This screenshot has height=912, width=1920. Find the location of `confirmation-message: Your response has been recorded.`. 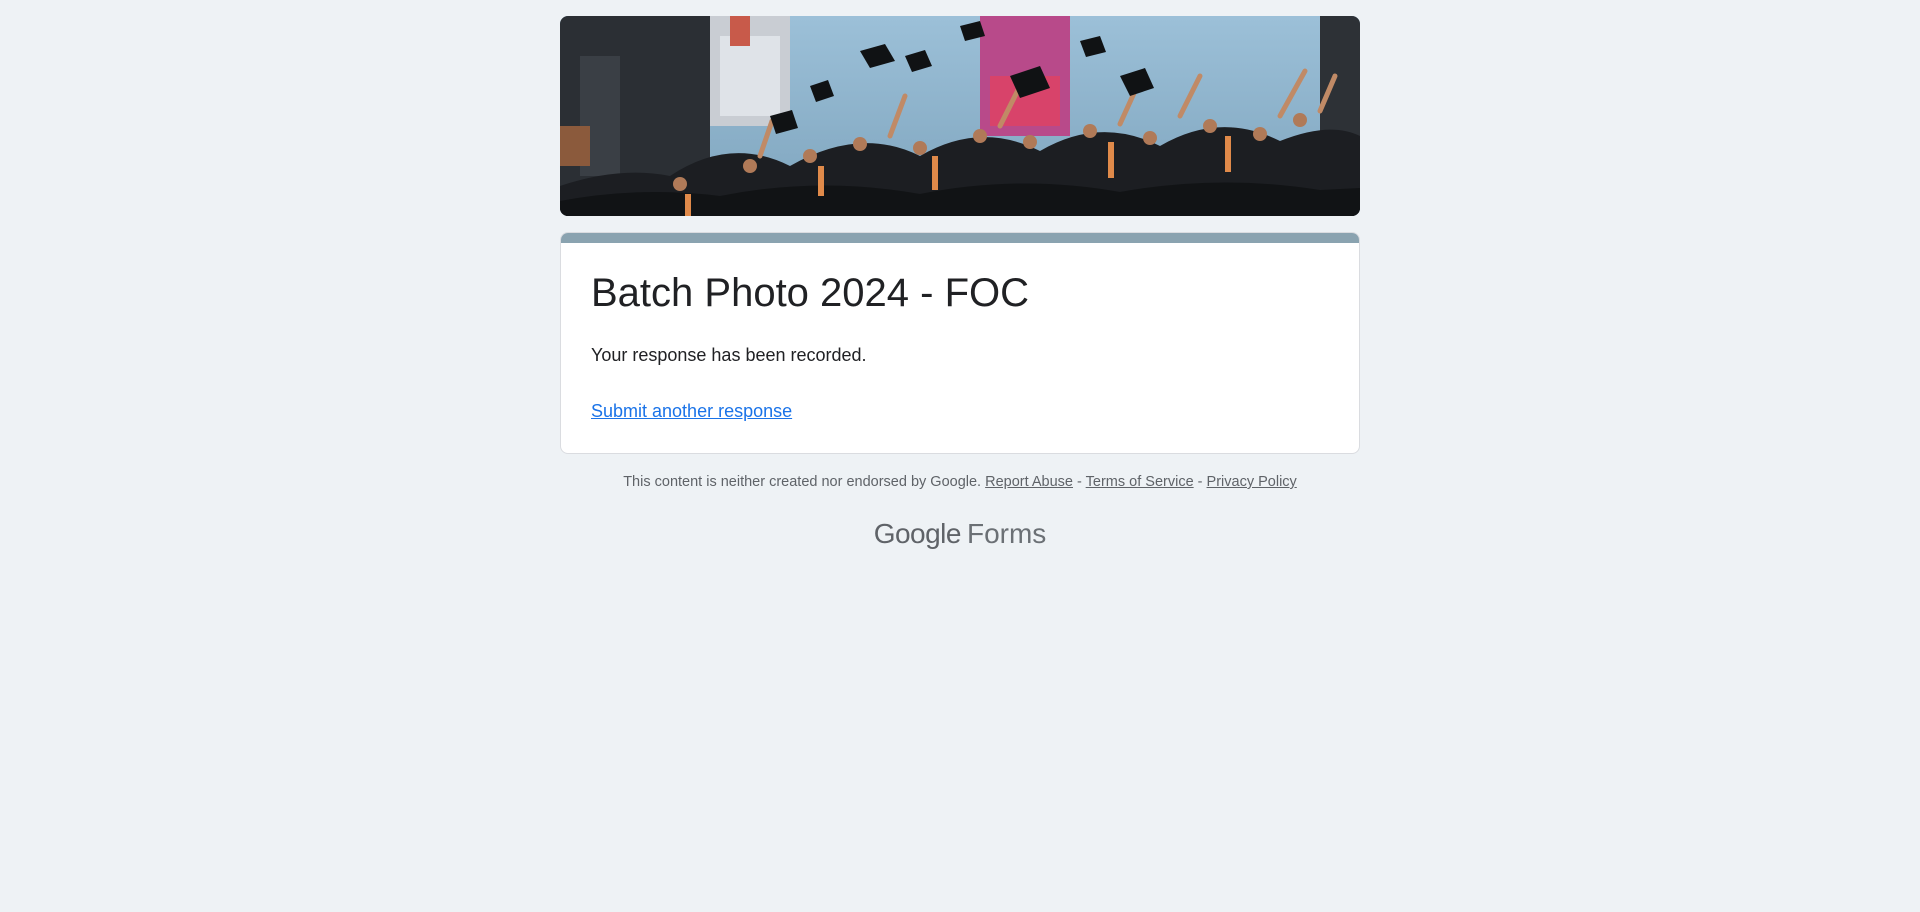

confirmation-message: Your response has been recorded. is located at coordinates (729, 355).